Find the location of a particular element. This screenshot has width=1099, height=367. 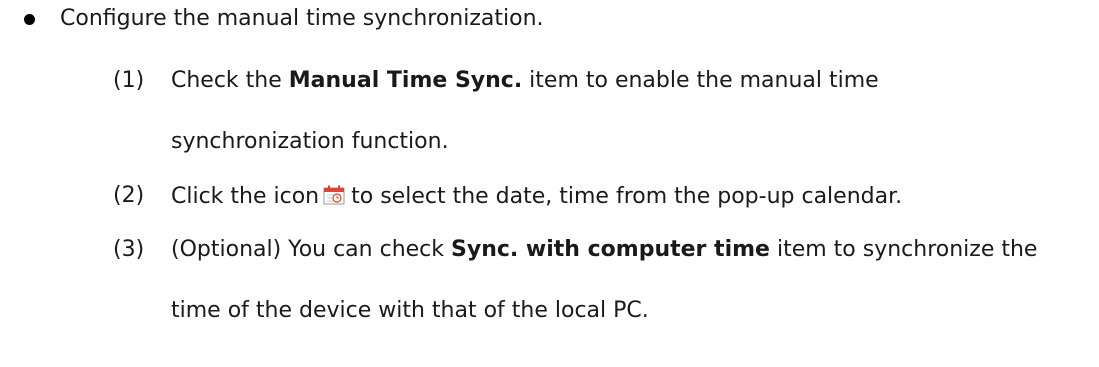

step-1-continuation: synchronization function. is located at coordinates (310, 141).